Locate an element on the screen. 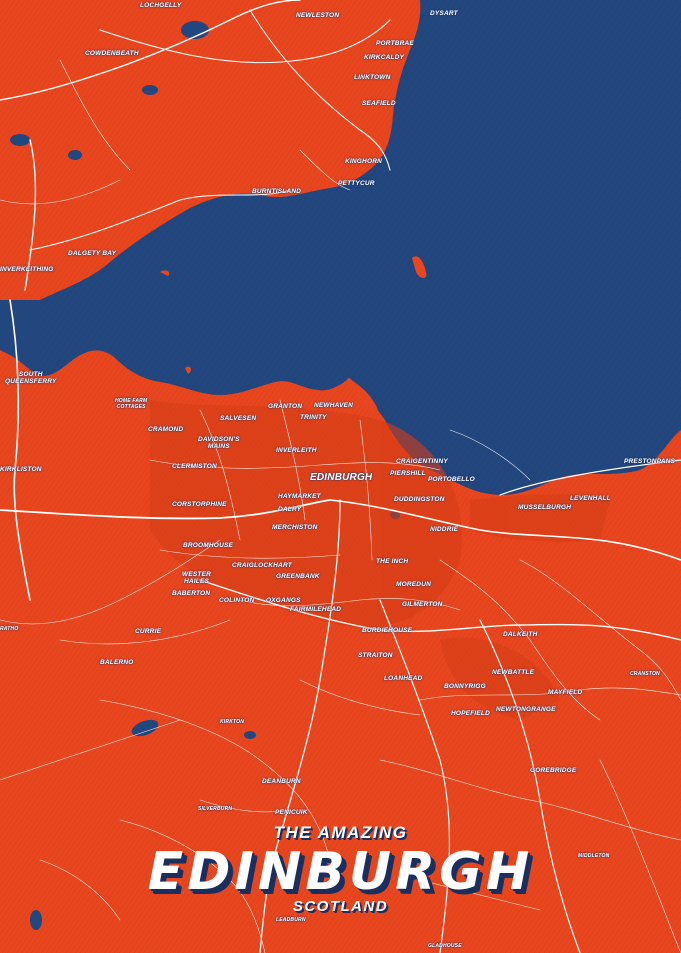  place-label: DEANBURN is located at coordinates (281, 781).